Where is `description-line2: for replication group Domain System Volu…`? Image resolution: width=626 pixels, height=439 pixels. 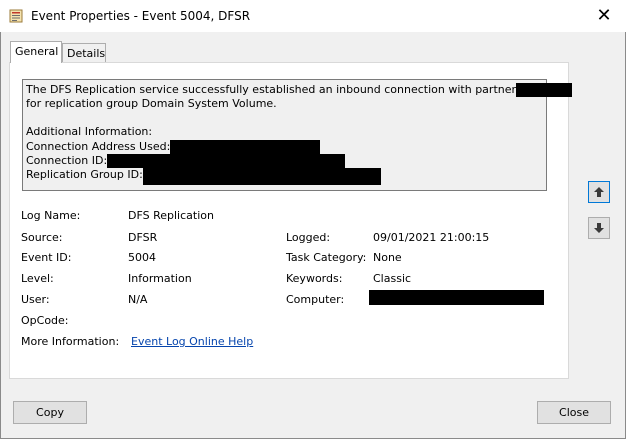 description-line2: for replication group Domain System Volu… is located at coordinates (151, 104).